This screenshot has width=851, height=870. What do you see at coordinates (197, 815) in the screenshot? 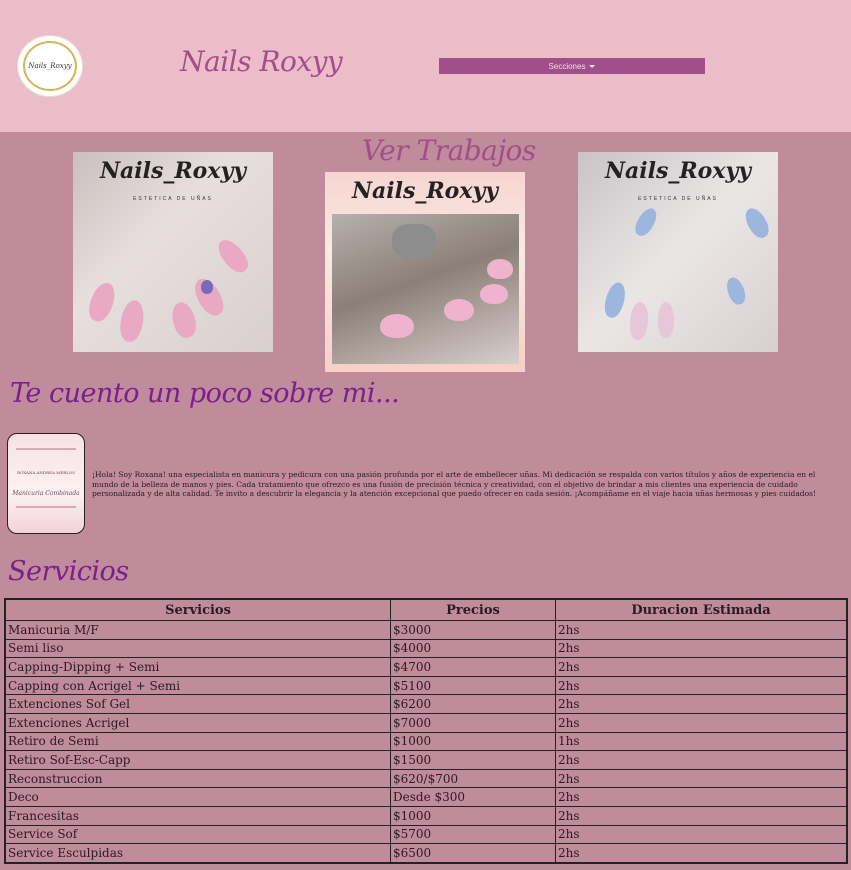
I see `service-name-cell: Francesitas` at bounding box center [197, 815].